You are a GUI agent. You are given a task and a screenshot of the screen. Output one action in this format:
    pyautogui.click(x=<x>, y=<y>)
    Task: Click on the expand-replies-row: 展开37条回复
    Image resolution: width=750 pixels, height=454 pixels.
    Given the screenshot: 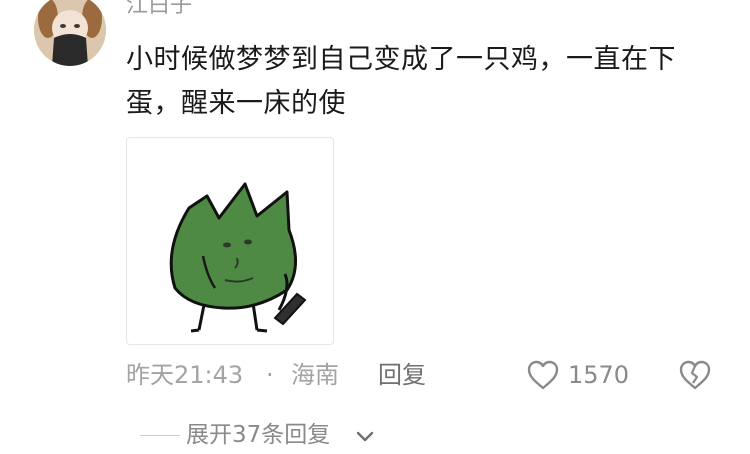 What is the action you would take?
    pyautogui.click(x=326, y=435)
    